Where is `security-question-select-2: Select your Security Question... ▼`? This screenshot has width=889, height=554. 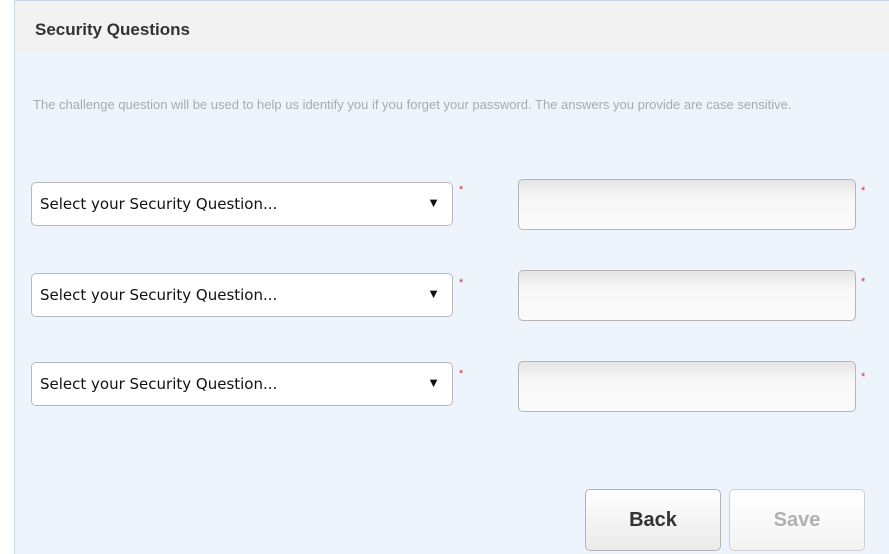 security-question-select-2: Select your Security Question... ▼ is located at coordinates (242, 295).